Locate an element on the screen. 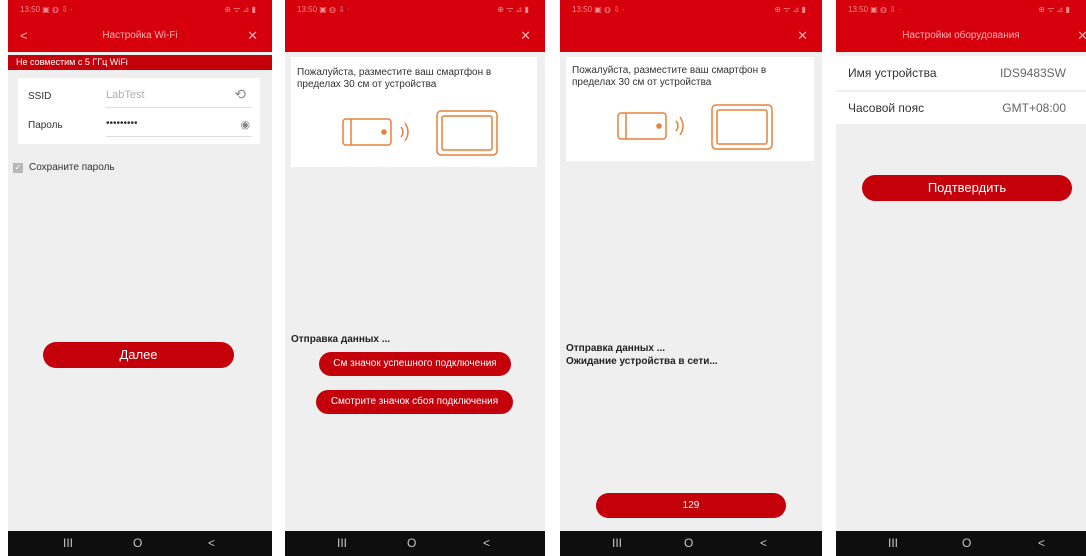 This screenshot has height=556, width=1086. title-bar: < Настройка Wi-Fi ✕ is located at coordinates (140, 36).